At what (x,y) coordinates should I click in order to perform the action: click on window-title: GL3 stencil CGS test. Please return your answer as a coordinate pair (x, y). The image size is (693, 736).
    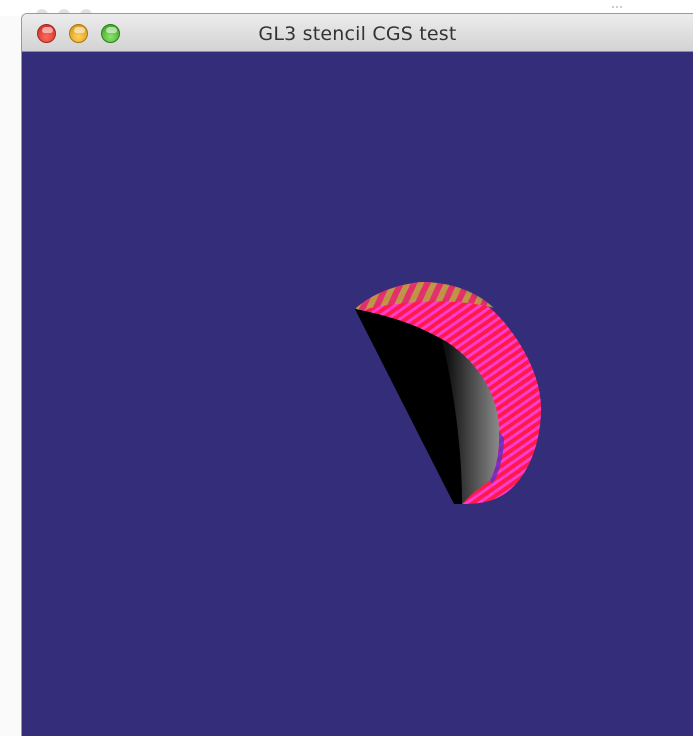
    Looking at the image, I should click on (357, 34).